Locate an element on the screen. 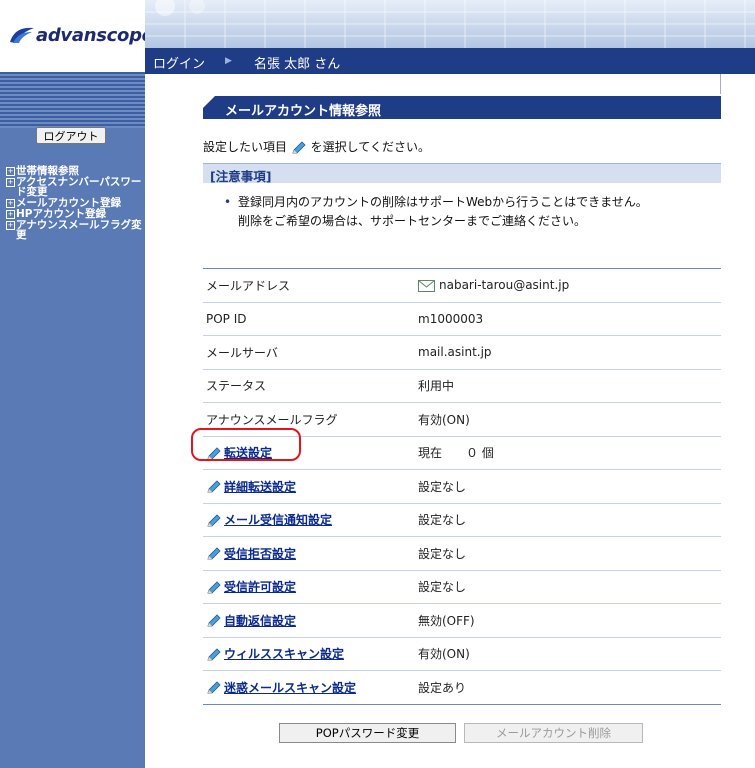  field-value: 無効(OFF) is located at coordinates (446, 620).